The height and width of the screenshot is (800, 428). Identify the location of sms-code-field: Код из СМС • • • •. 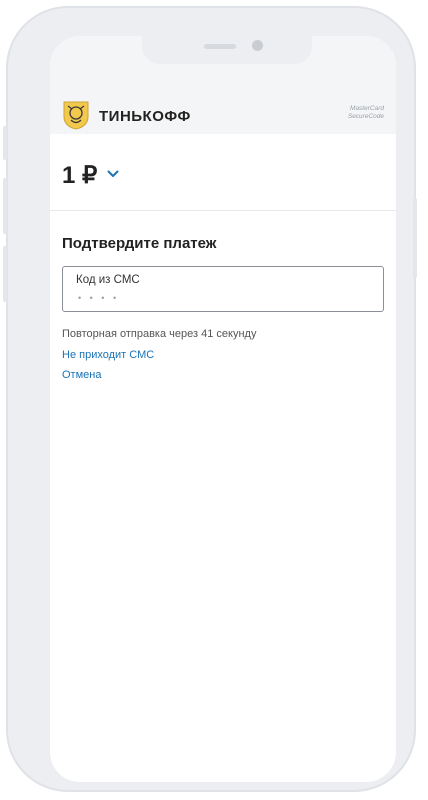
(223, 289).